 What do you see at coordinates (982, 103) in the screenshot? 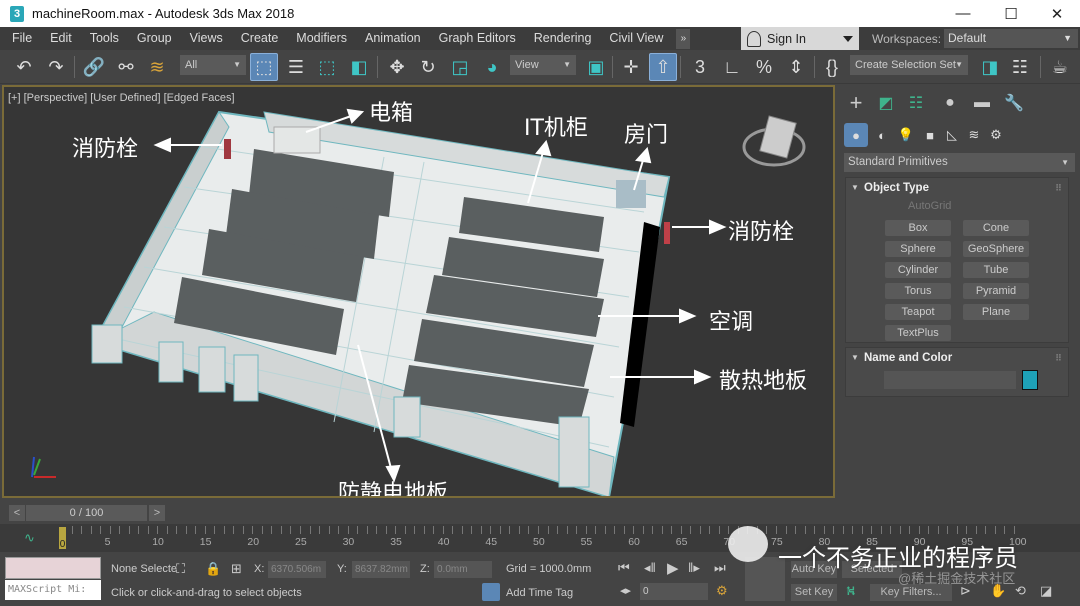
I see `display-tab-icon: ▬` at bounding box center [982, 103].